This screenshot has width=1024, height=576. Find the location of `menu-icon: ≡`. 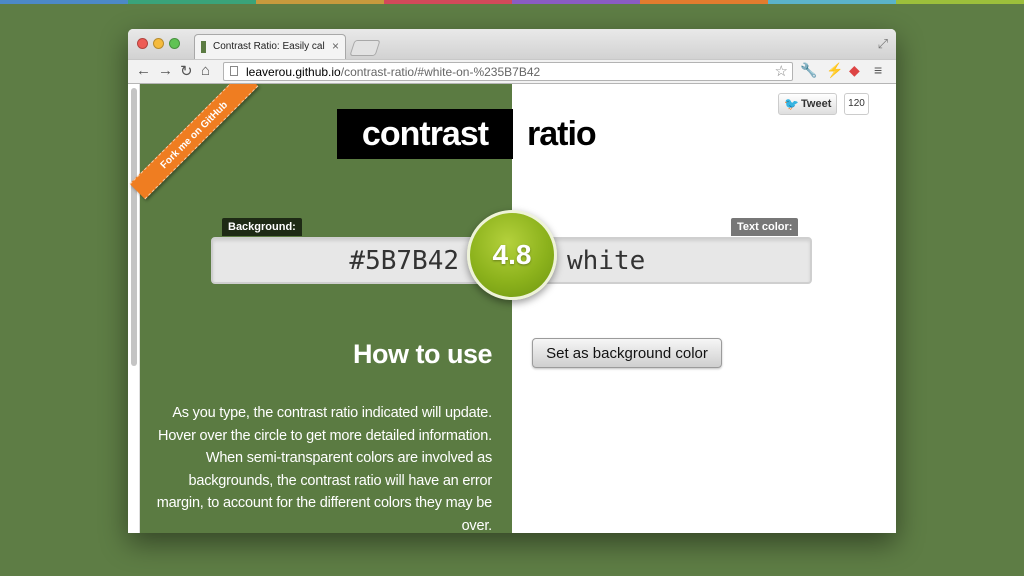

menu-icon: ≡ is located at coordinates (878, 70).